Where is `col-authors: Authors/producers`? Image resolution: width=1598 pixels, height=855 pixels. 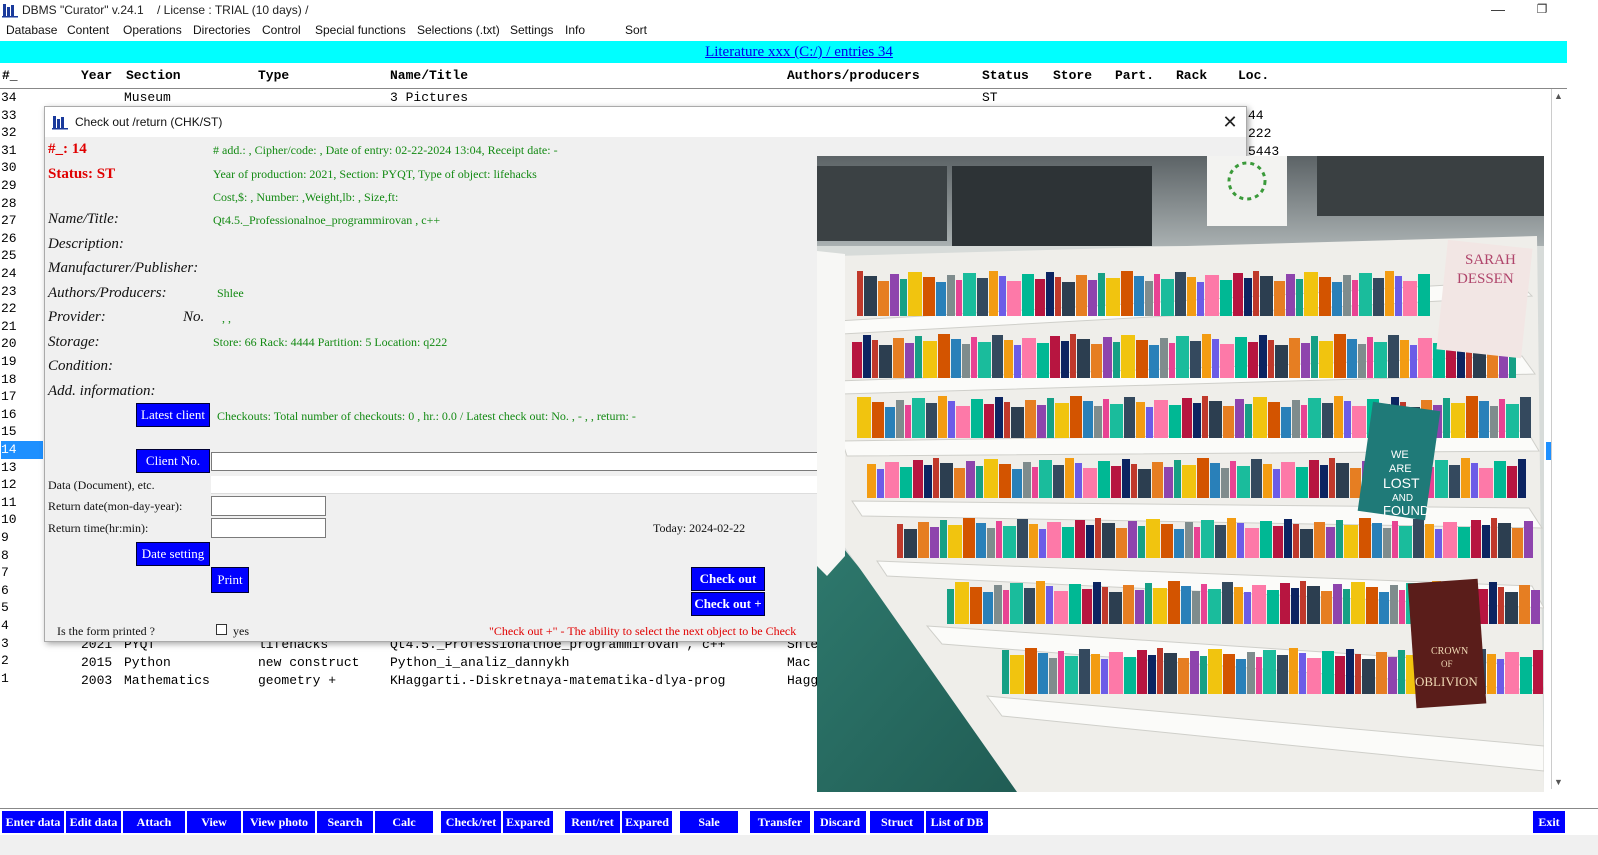
col-authors: Authors/producers is located at coordinates (853, 75).